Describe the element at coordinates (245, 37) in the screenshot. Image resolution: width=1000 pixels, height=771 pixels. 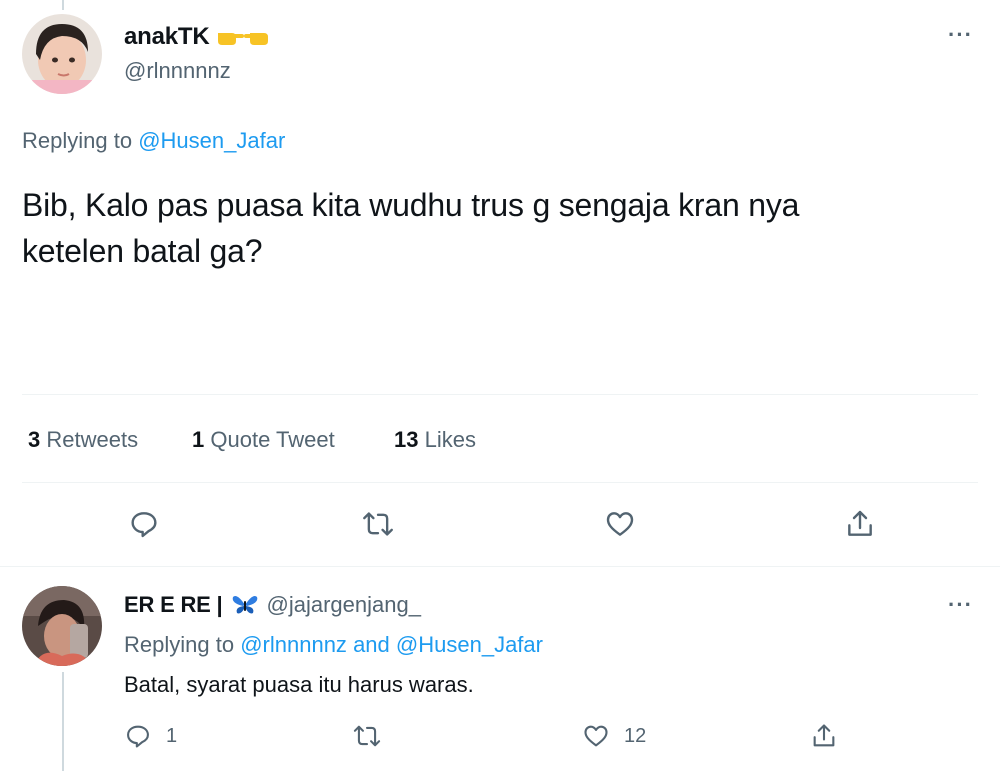
I see `pointing-hand-icon` at that location.